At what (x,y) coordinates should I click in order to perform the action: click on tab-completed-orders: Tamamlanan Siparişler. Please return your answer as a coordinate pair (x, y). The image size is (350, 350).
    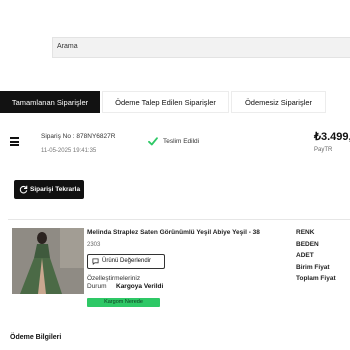
    Looking at the image, I should click on (50, 102).